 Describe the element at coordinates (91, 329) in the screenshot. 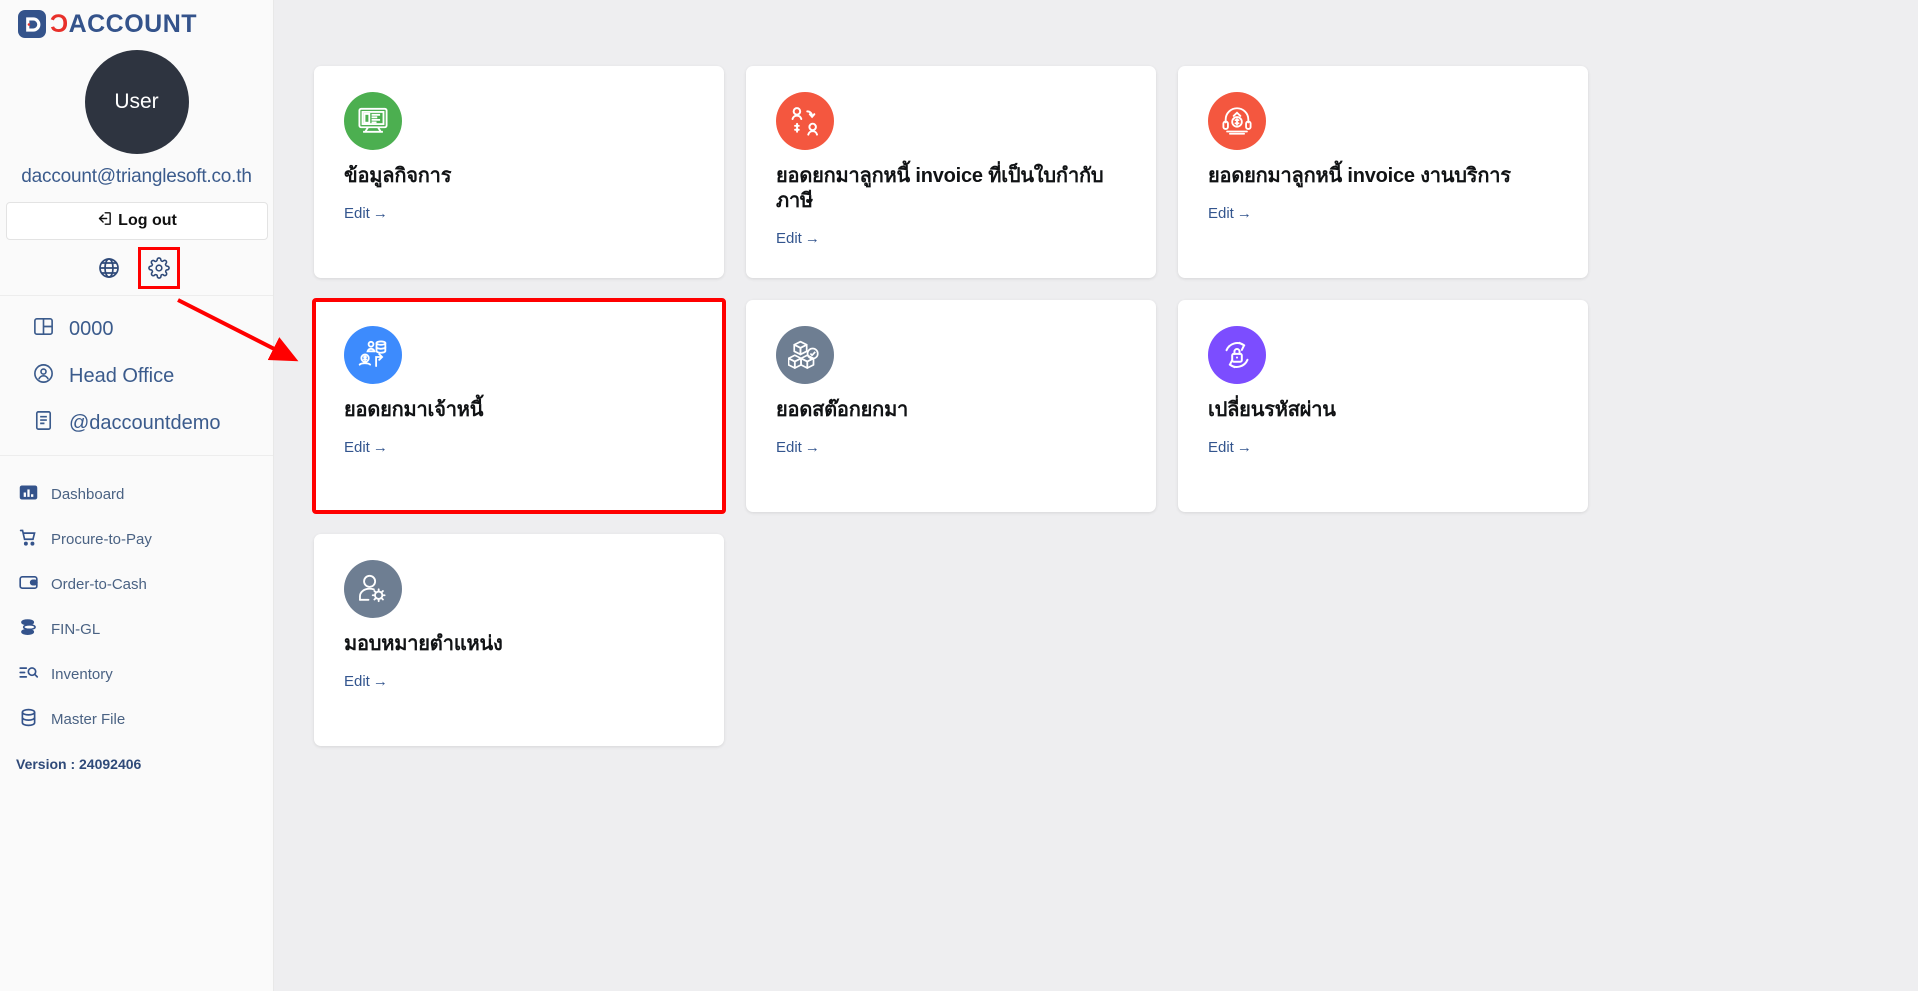

I see `sidebar-item-label: 0000` at that location.